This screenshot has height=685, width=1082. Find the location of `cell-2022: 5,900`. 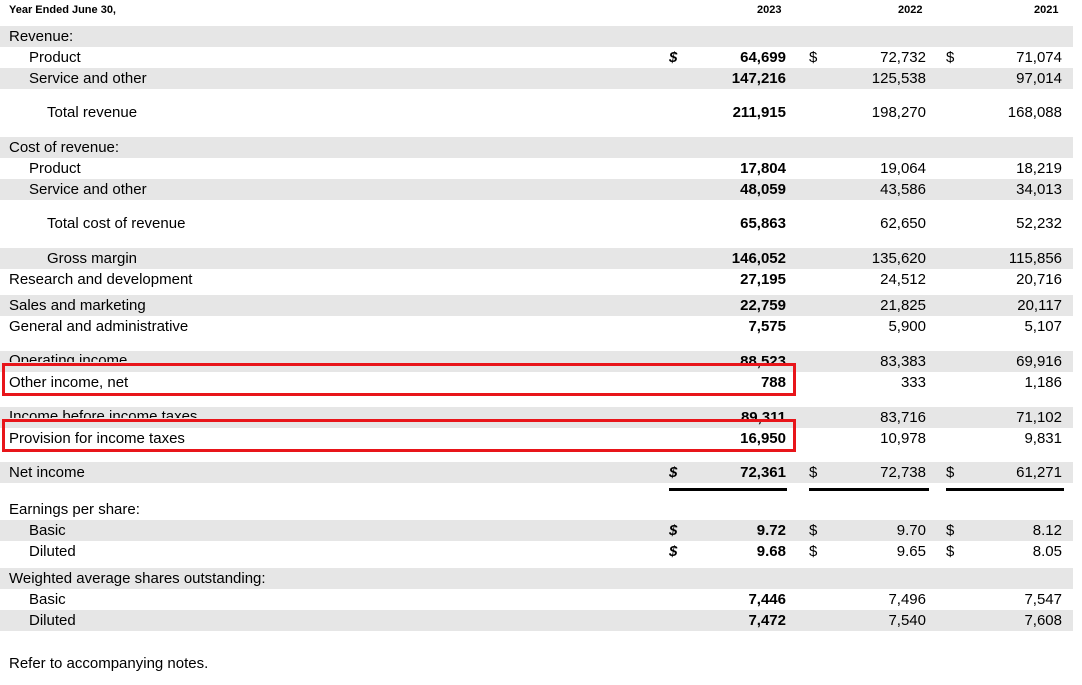

cell-2022: 5,900 is located at coordinates (907, 326).